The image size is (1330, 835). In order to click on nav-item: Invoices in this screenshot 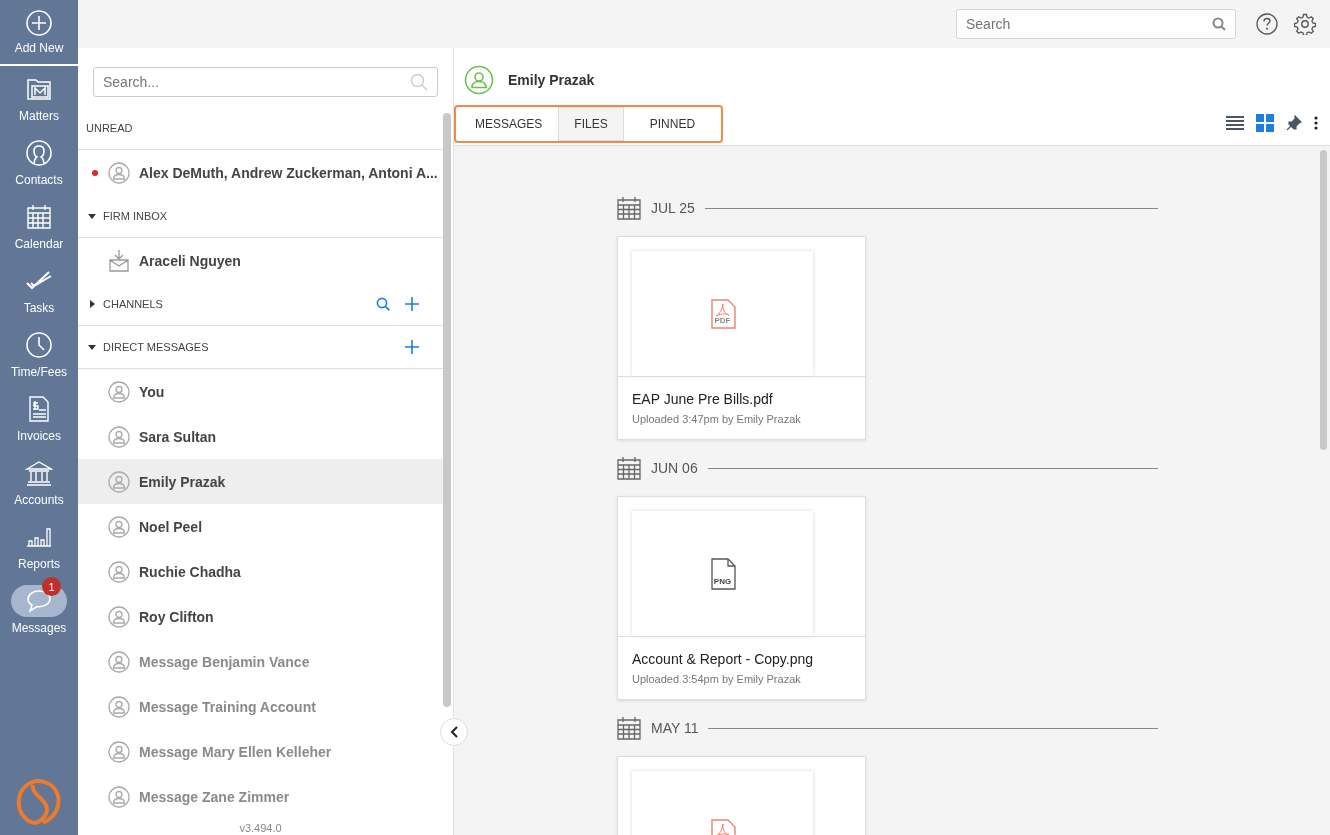, I will do `click(39, 418)`.